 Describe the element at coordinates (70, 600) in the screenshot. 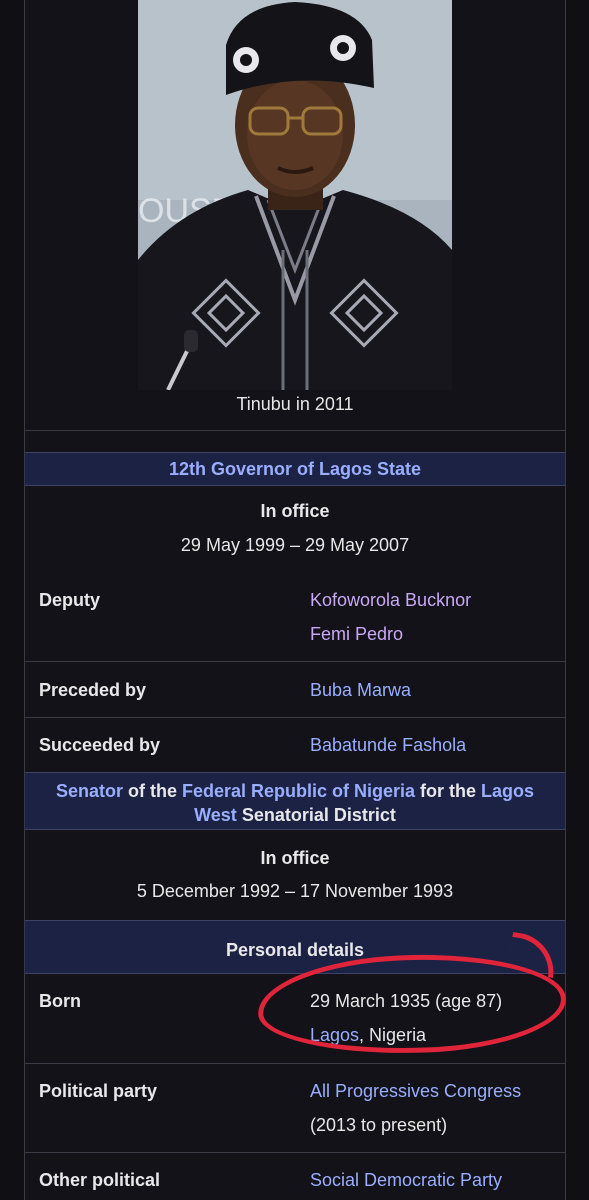

I see `row-label-deputy: Deputy` at that location.